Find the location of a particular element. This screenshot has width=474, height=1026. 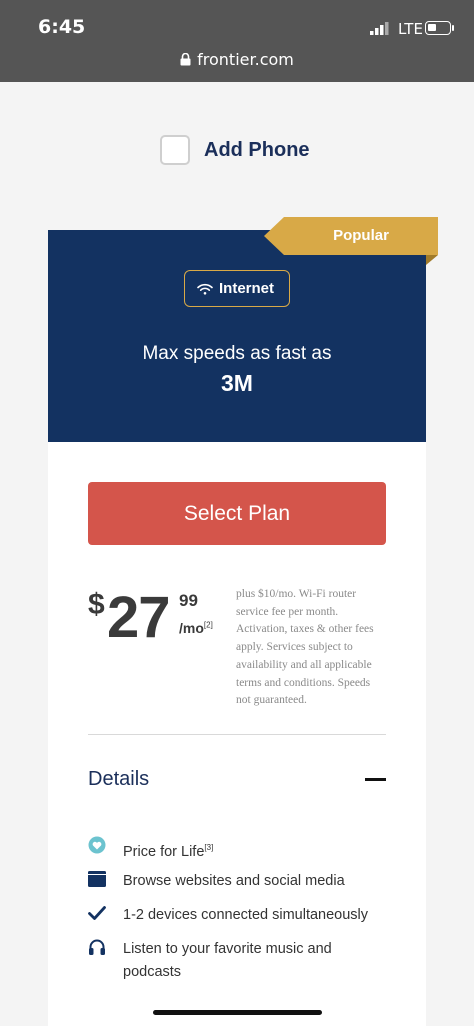

collapse-icon is located at coordinates (375, 779).